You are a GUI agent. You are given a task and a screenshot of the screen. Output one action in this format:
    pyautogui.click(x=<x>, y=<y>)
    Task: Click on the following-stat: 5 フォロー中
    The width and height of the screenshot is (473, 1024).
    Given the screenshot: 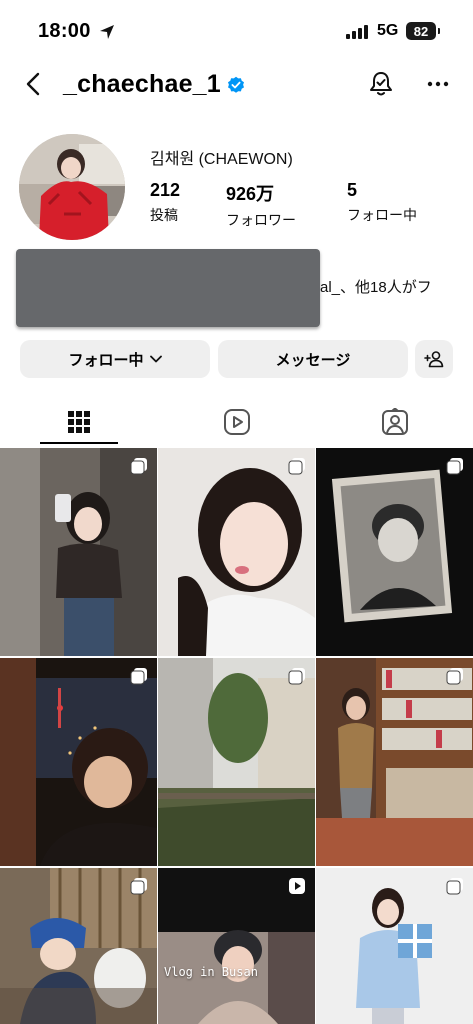 What is the action you would take?
    pyautogui.click(x=382, y=202)
    